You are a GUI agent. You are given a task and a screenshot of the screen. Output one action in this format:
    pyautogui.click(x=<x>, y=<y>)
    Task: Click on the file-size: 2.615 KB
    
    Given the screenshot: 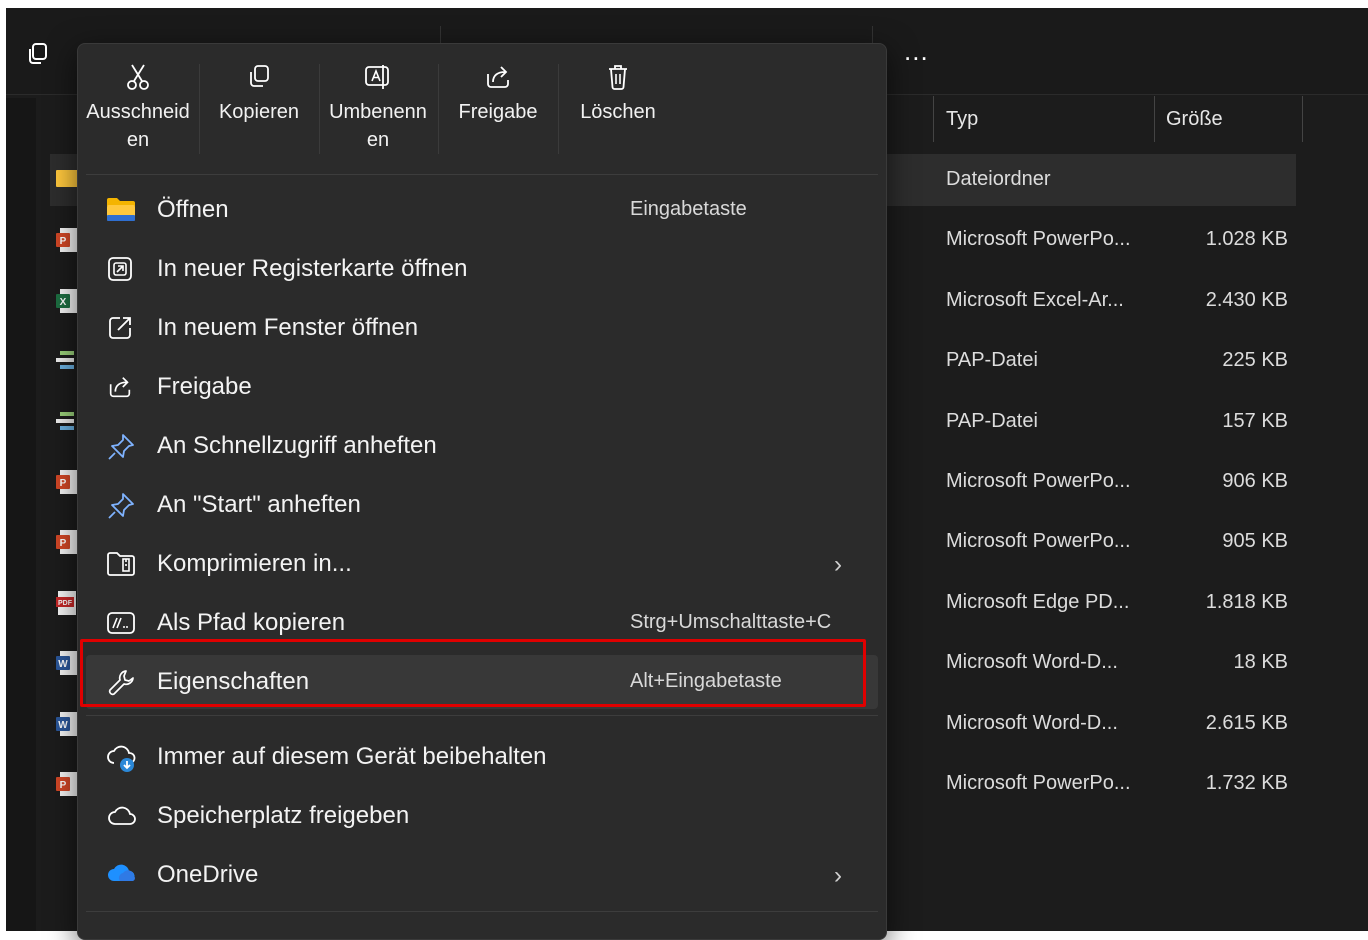 What is the action you would take?
    pyautogui.click(x=1246, y=722)
    